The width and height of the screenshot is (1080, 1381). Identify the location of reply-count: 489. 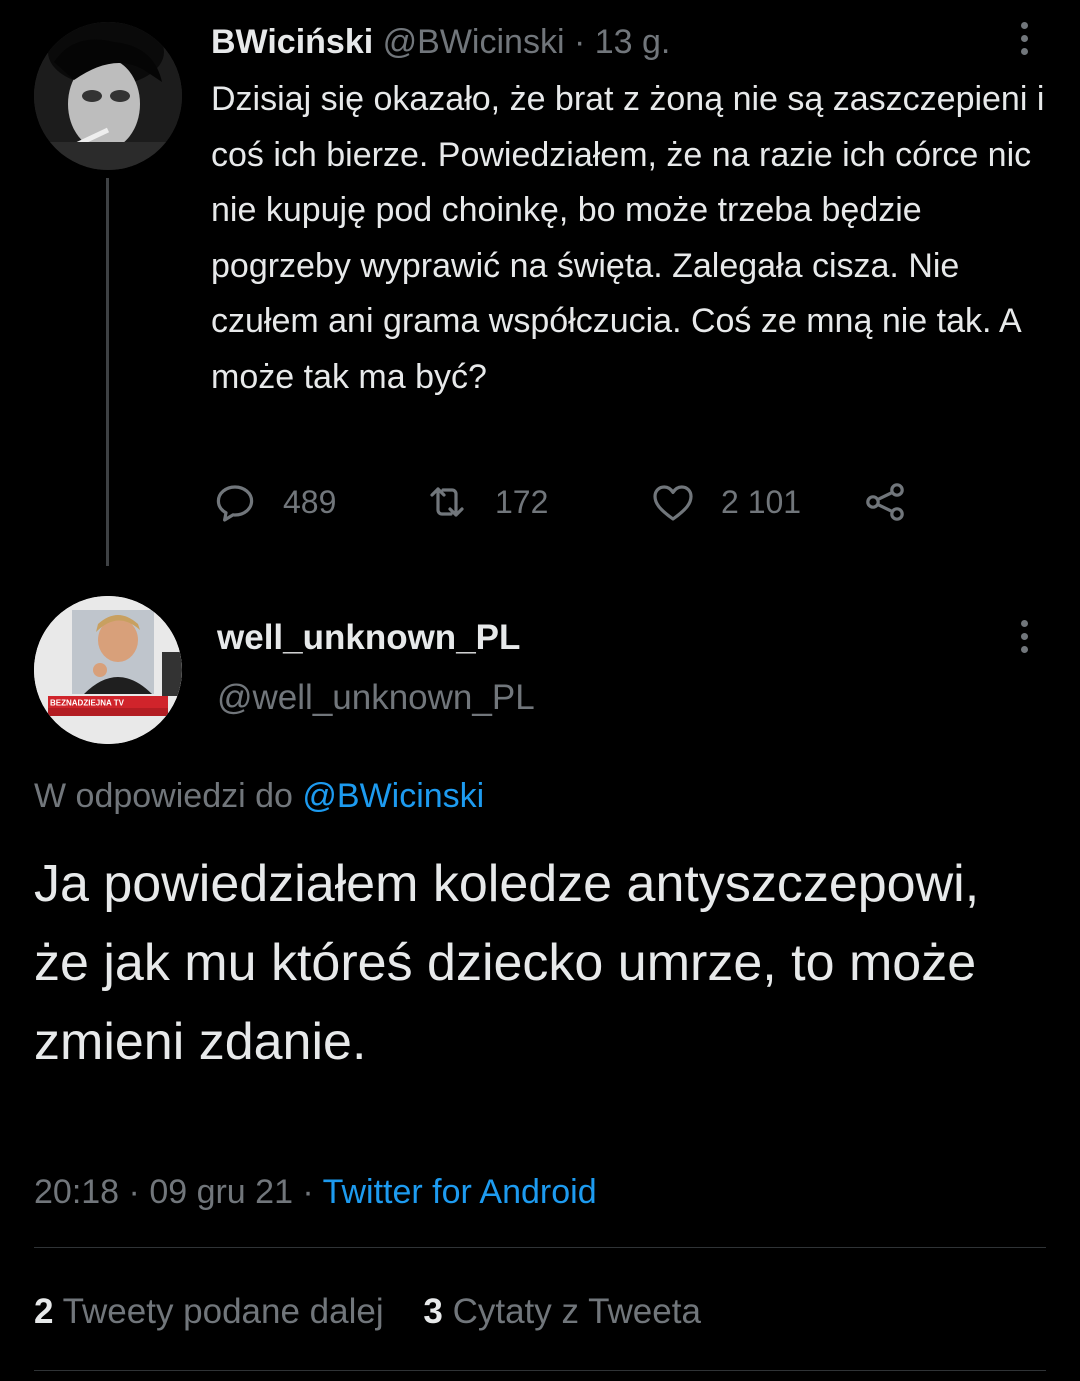
(310, 501).